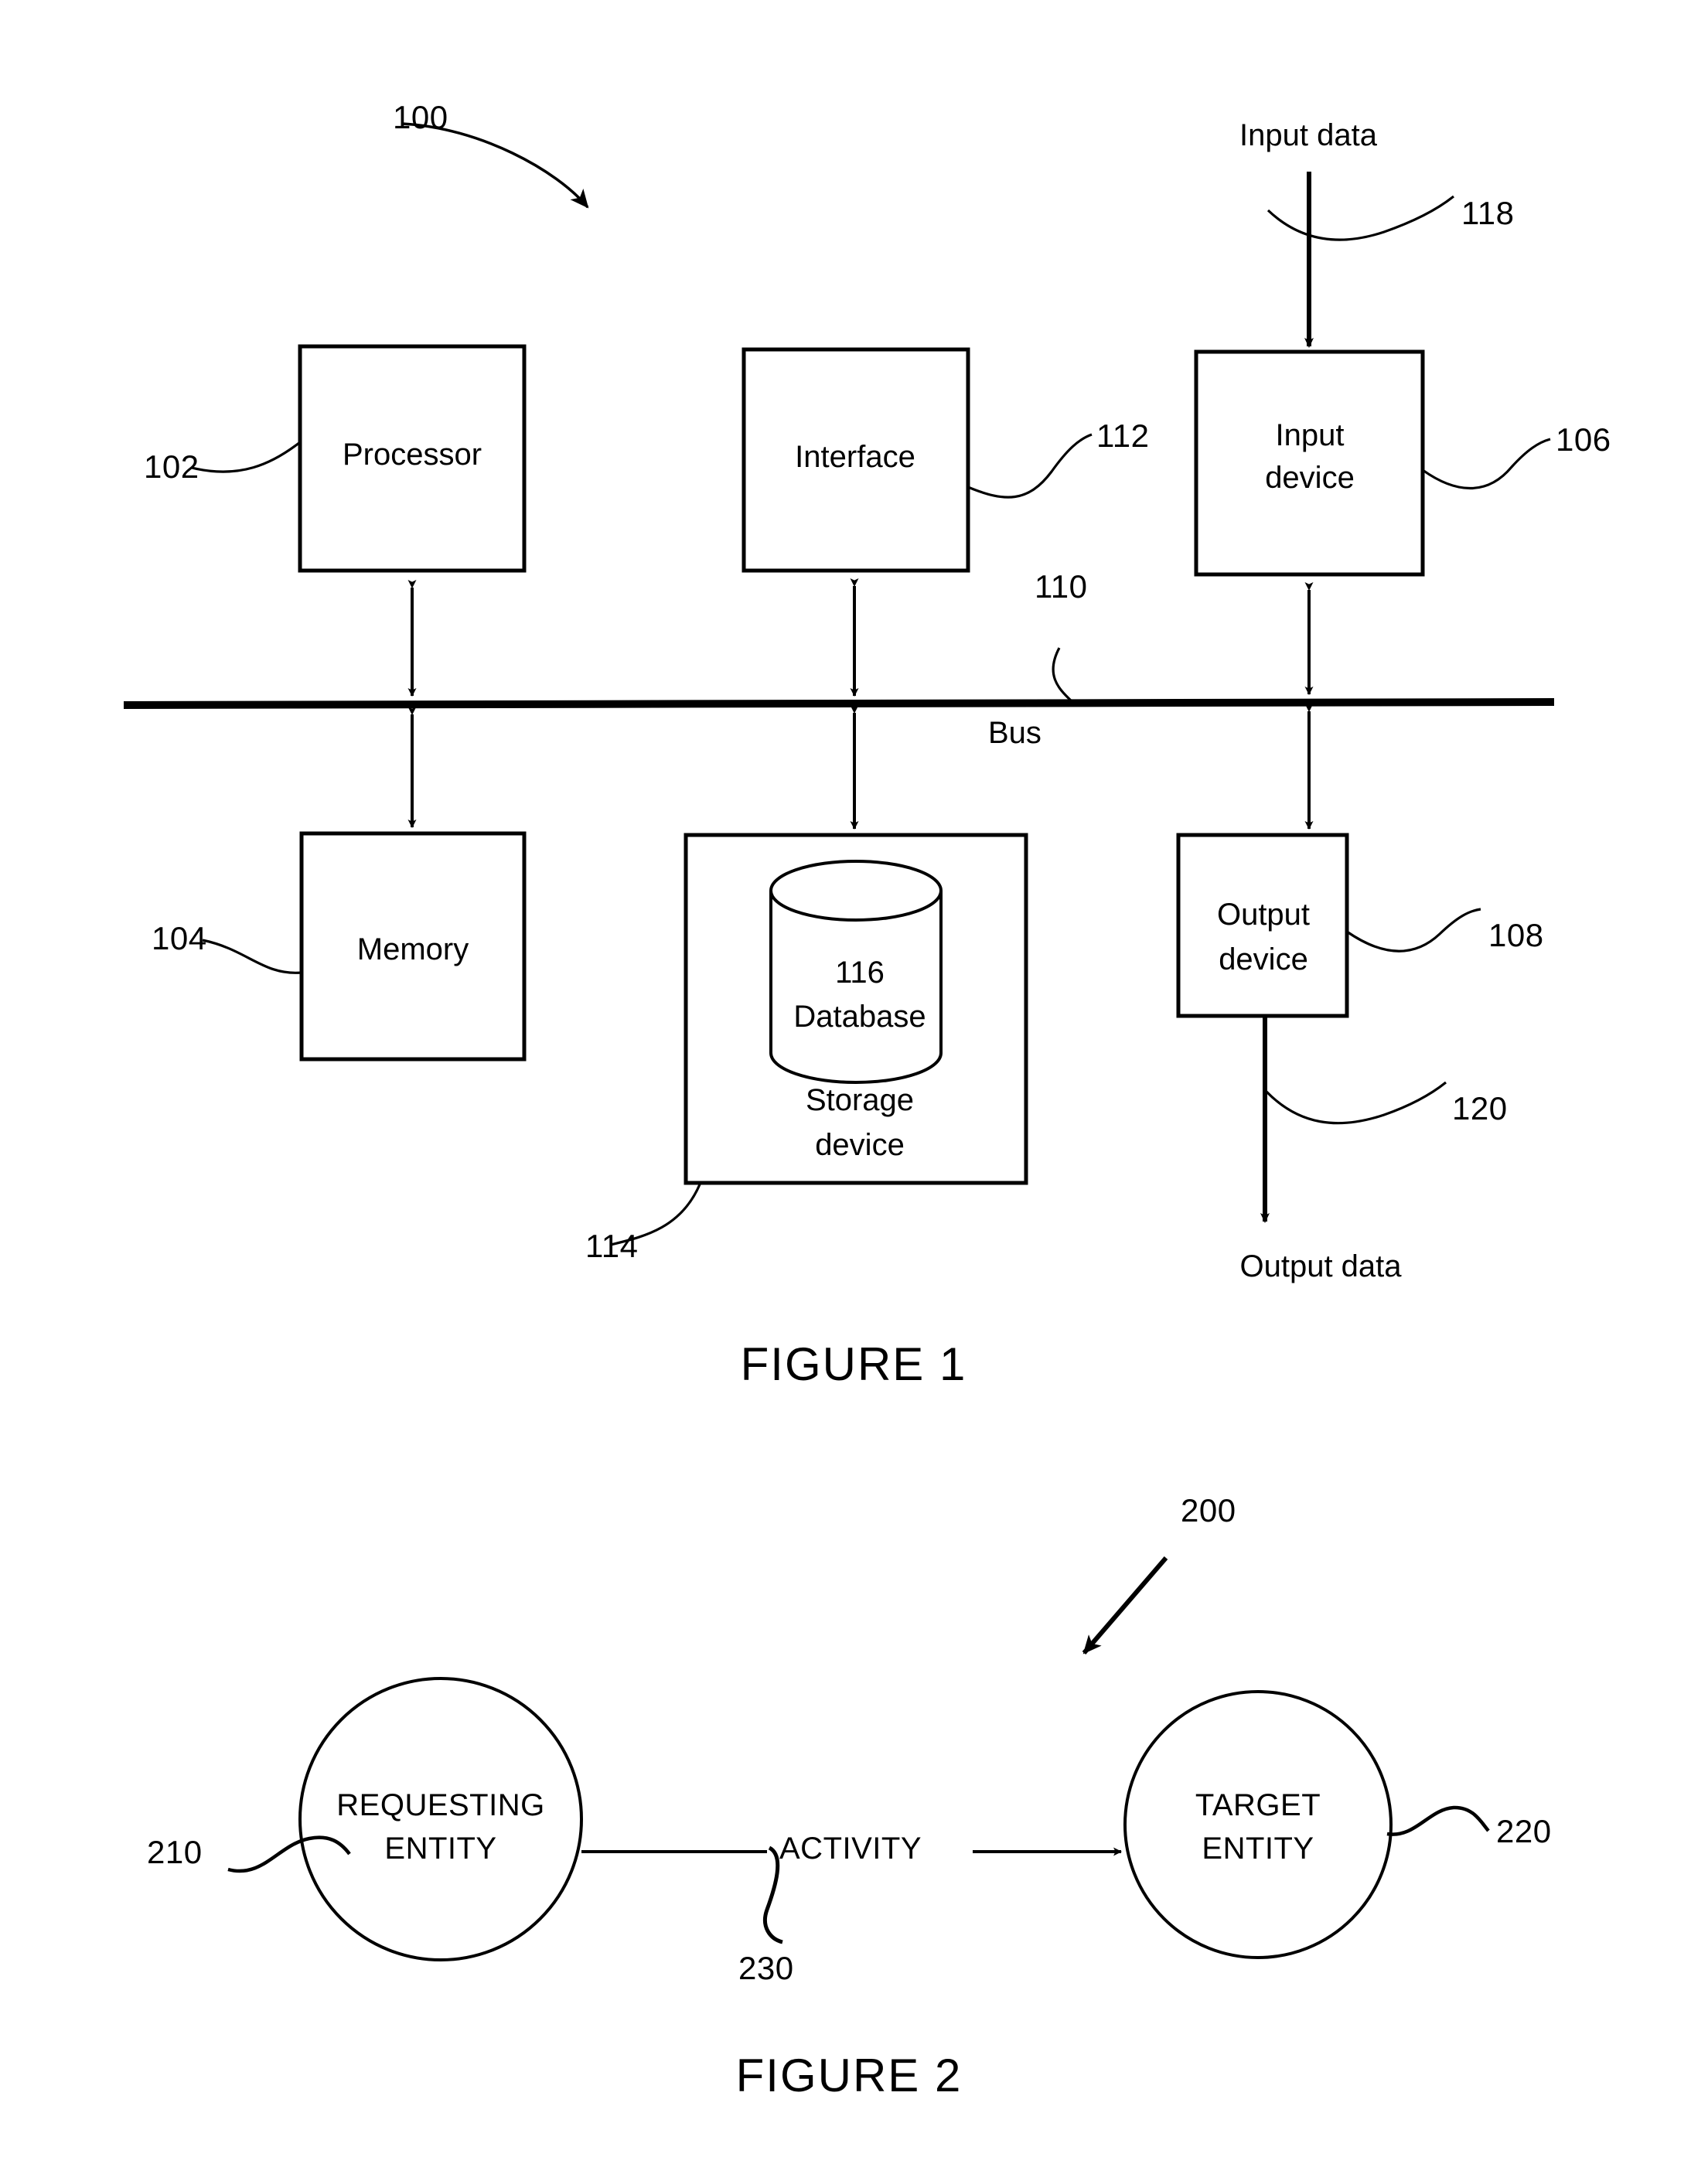 The image size is (1708, 2164). I want to click on requesting-entity-label-line2: ENTITY, so click(440, 1849).